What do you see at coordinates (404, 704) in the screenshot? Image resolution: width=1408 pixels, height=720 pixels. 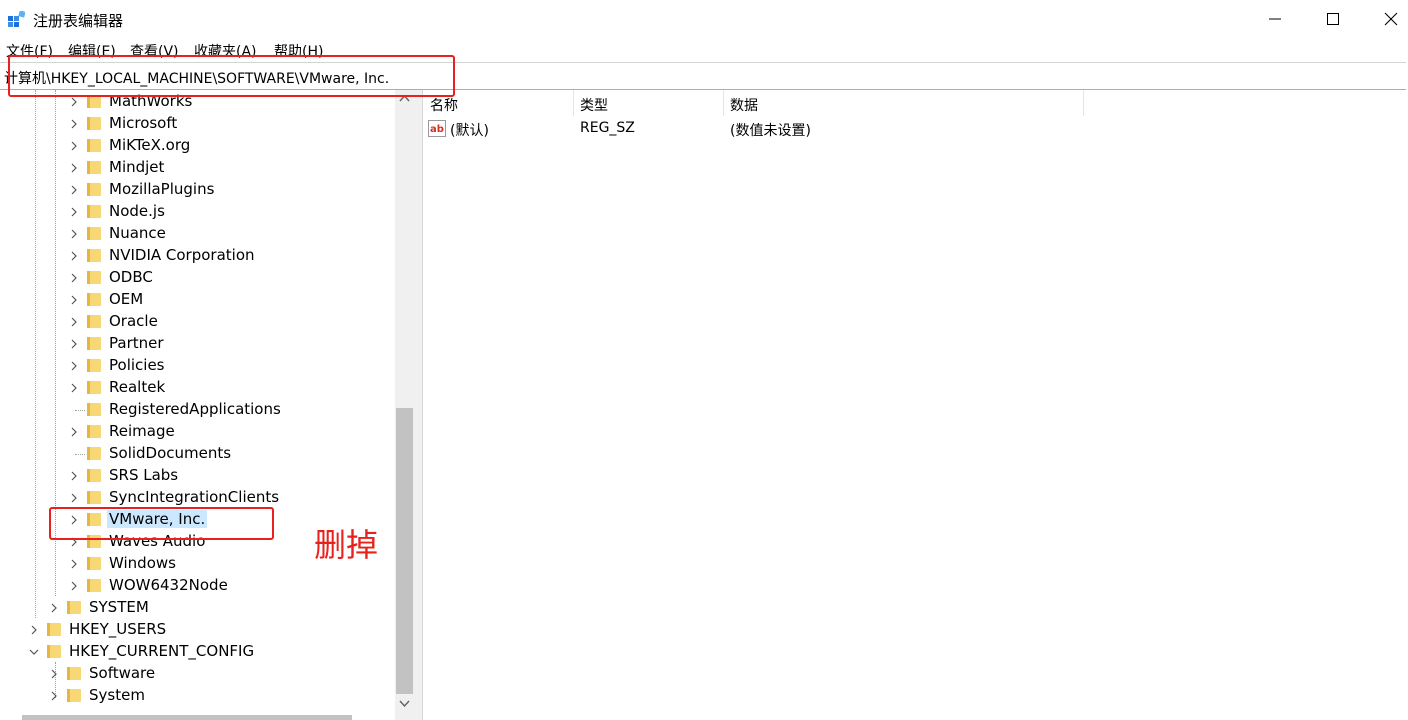 I see `scroll-down-arrow-icon` at bounding box center [404, 704].